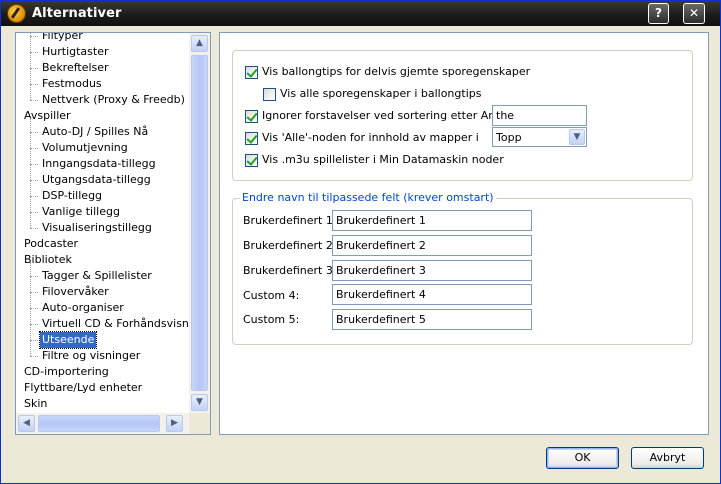 The height and width of the screenshot is (484, 721). What do you see at coordinates (26, 423) in the screenshot?
I see `scroll-left-icon: ◀` at bounding box center [26, 423].